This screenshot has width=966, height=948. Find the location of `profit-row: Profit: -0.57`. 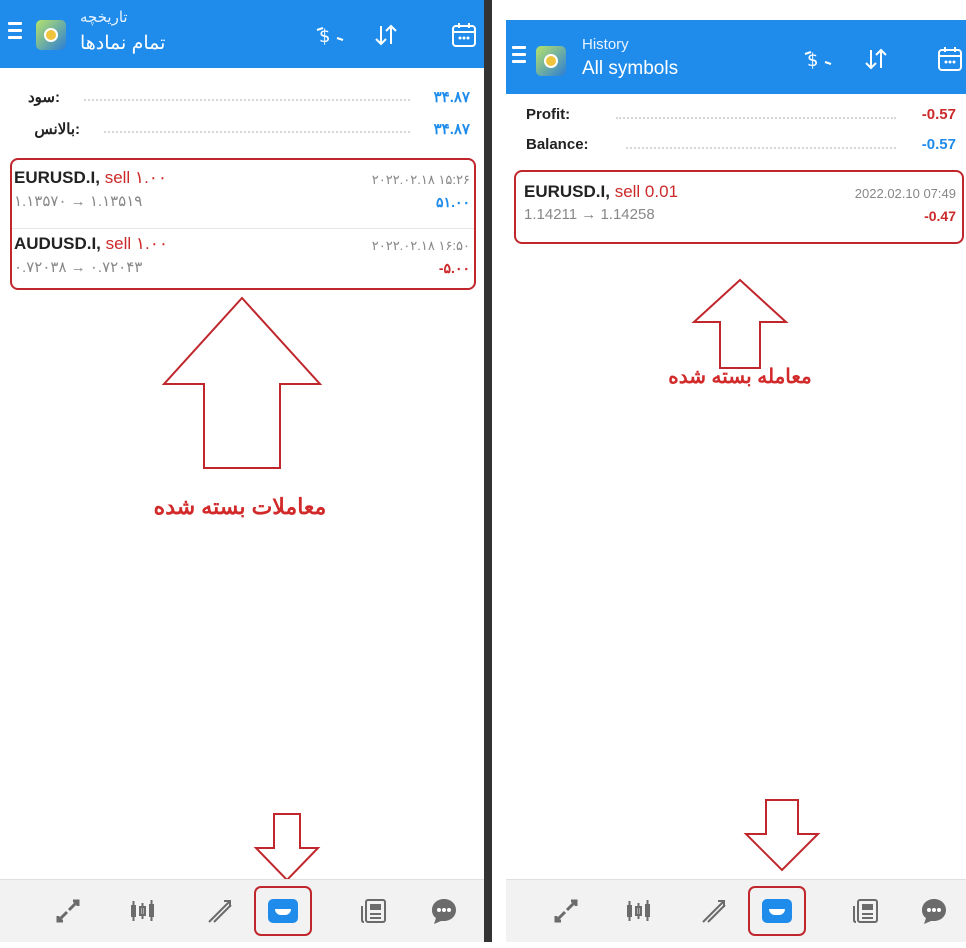

profit-row: Profit: -0.57 is located at coordinates (741, 118).